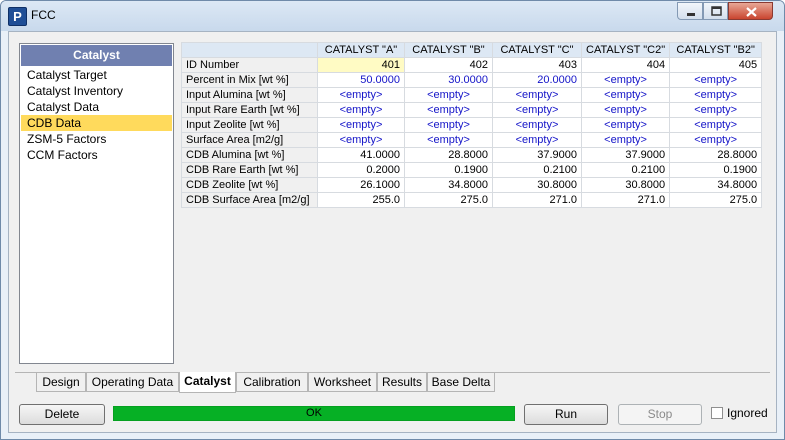 Image resolution: width=785 pixels, height=440 pixels. Describe the element at coordinates (625, 50) in the screenshot. I see `column-header: CATALYST "C2"` at that location.